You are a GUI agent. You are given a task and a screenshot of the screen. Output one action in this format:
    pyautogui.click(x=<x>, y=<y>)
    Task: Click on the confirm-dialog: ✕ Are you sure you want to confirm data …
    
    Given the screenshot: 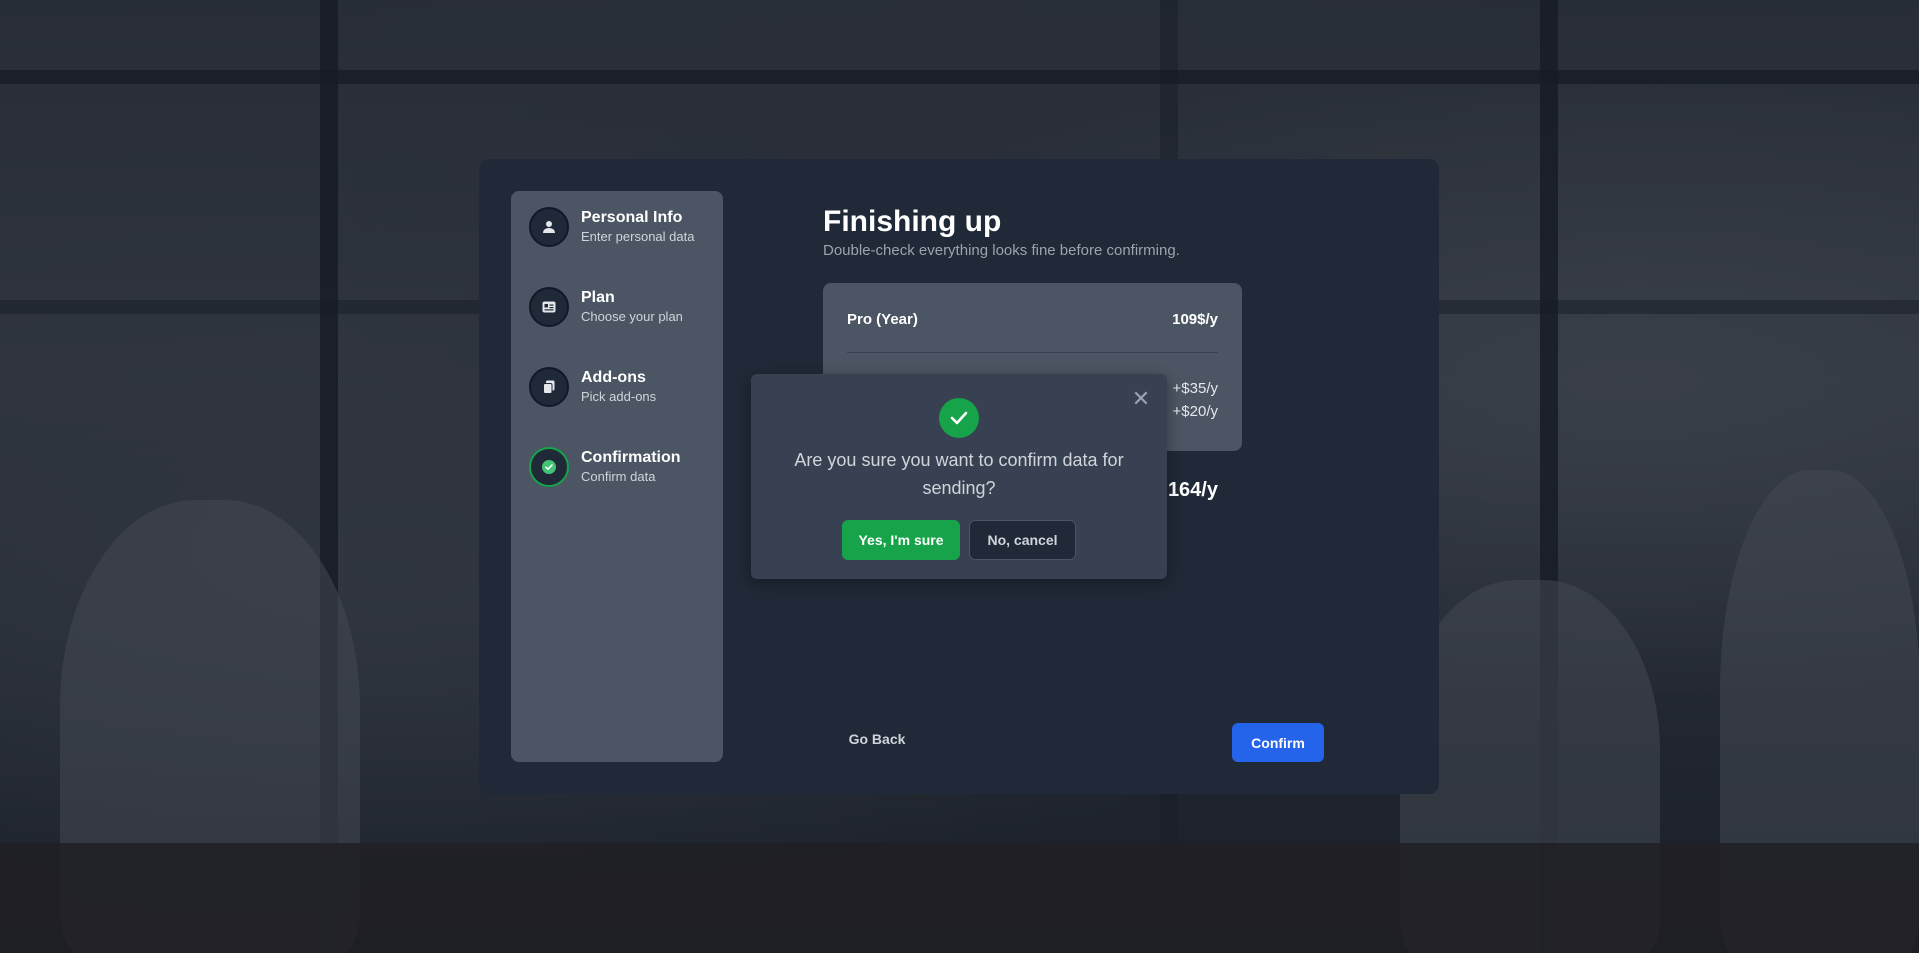 What is the action you would take?
    pyautogui.click(x=959, y=476)
    